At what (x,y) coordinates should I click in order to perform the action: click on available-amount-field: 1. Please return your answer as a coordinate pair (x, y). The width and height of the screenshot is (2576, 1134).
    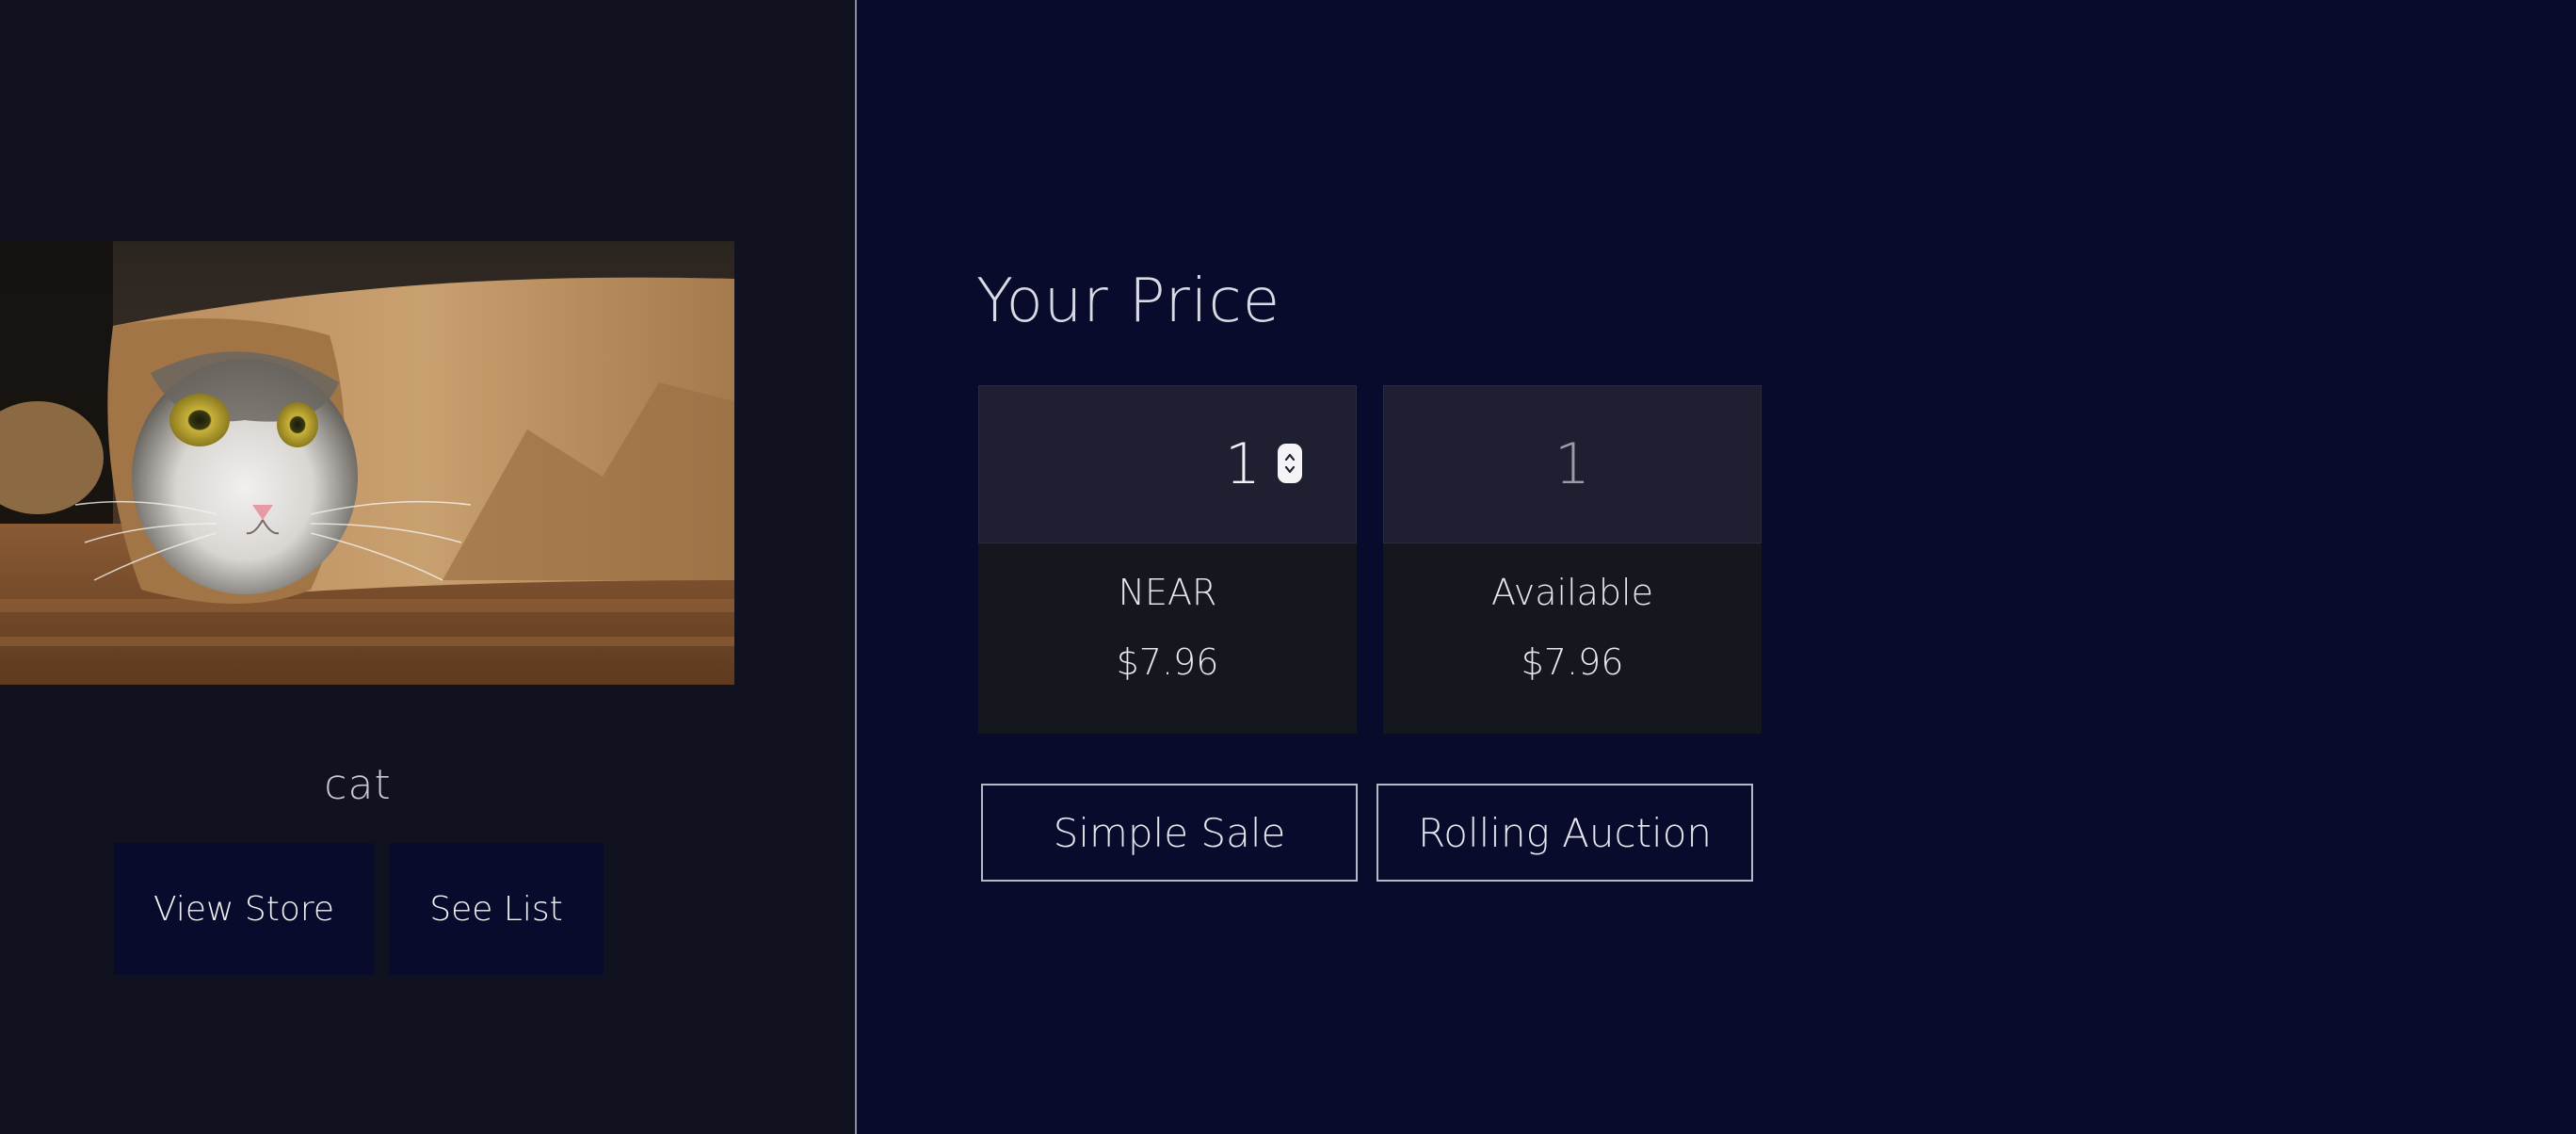
    Looking at the image, I should click on (1572, 464).